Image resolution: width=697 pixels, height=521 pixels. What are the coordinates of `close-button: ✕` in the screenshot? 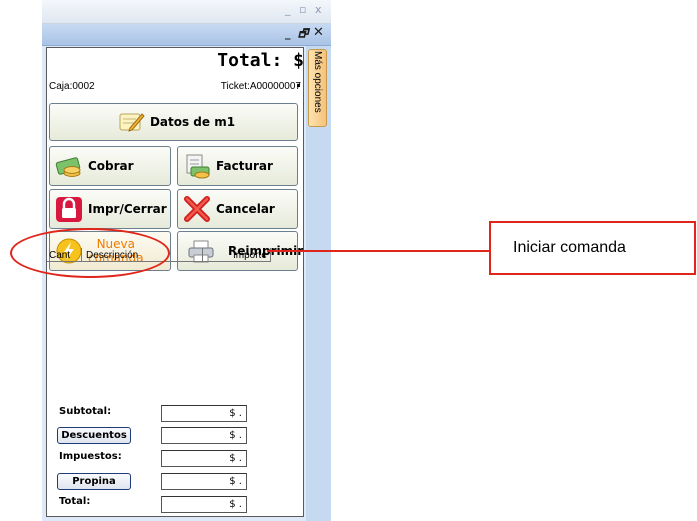 It's located at (318, 32).